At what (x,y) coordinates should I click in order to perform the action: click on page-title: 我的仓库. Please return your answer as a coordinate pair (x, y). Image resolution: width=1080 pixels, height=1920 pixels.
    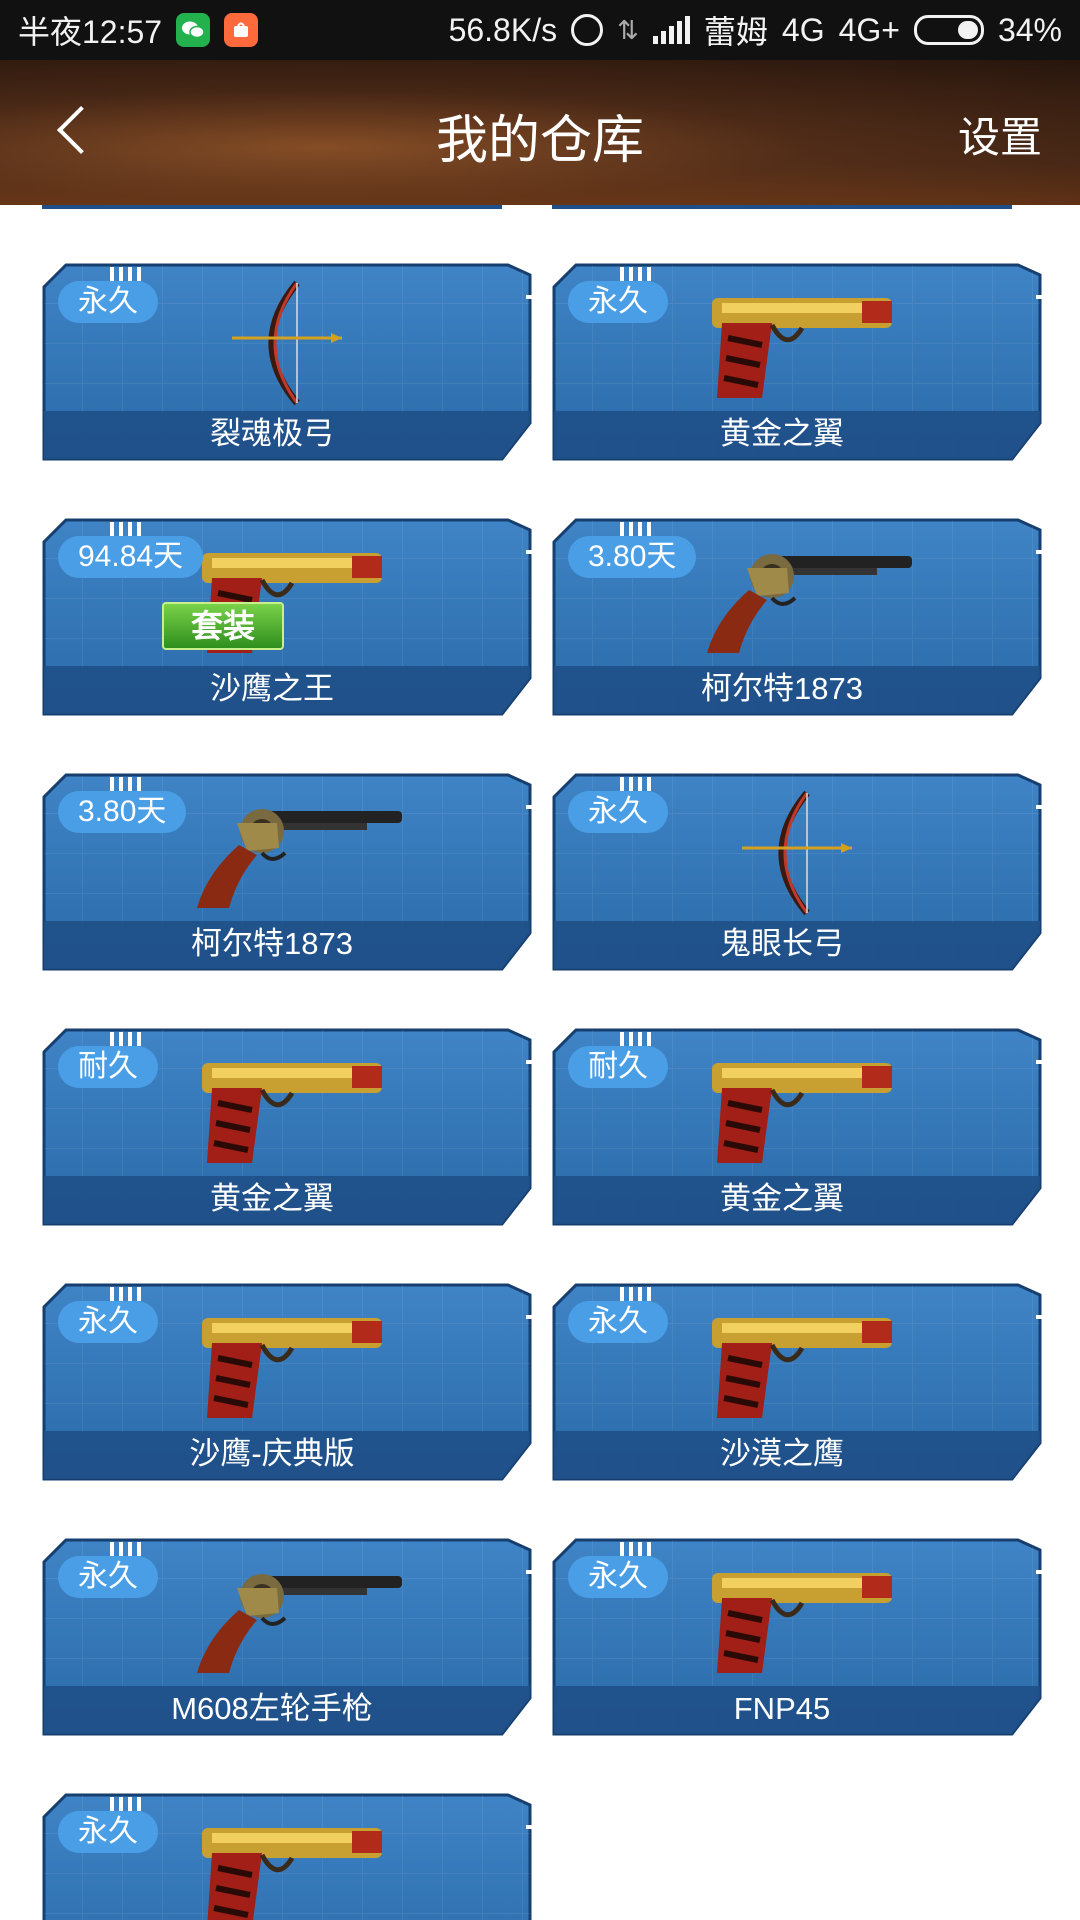
    Looking at the image, I should click on (539, 141).